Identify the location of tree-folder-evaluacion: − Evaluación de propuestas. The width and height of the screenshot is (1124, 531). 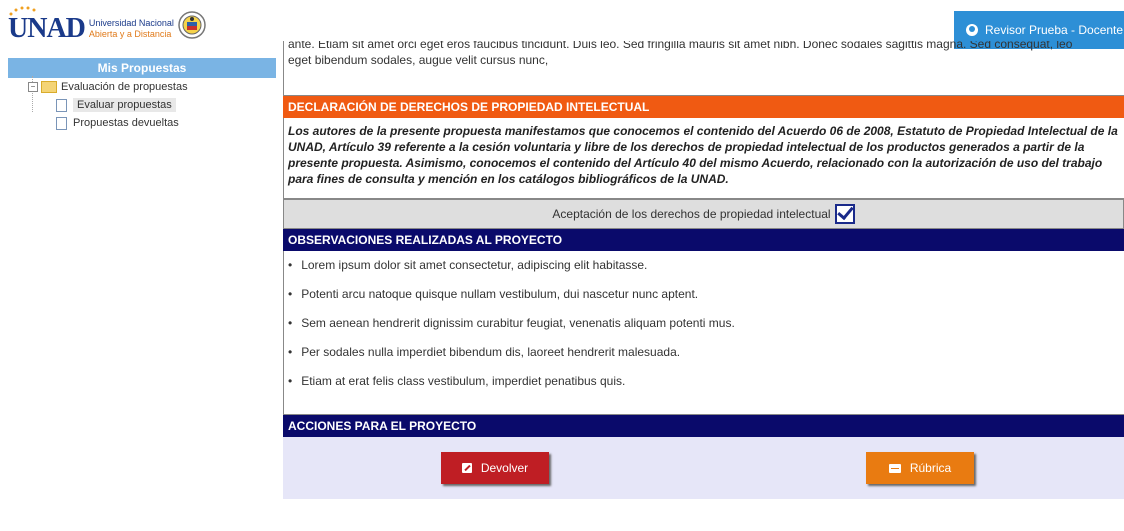
(142, 87).